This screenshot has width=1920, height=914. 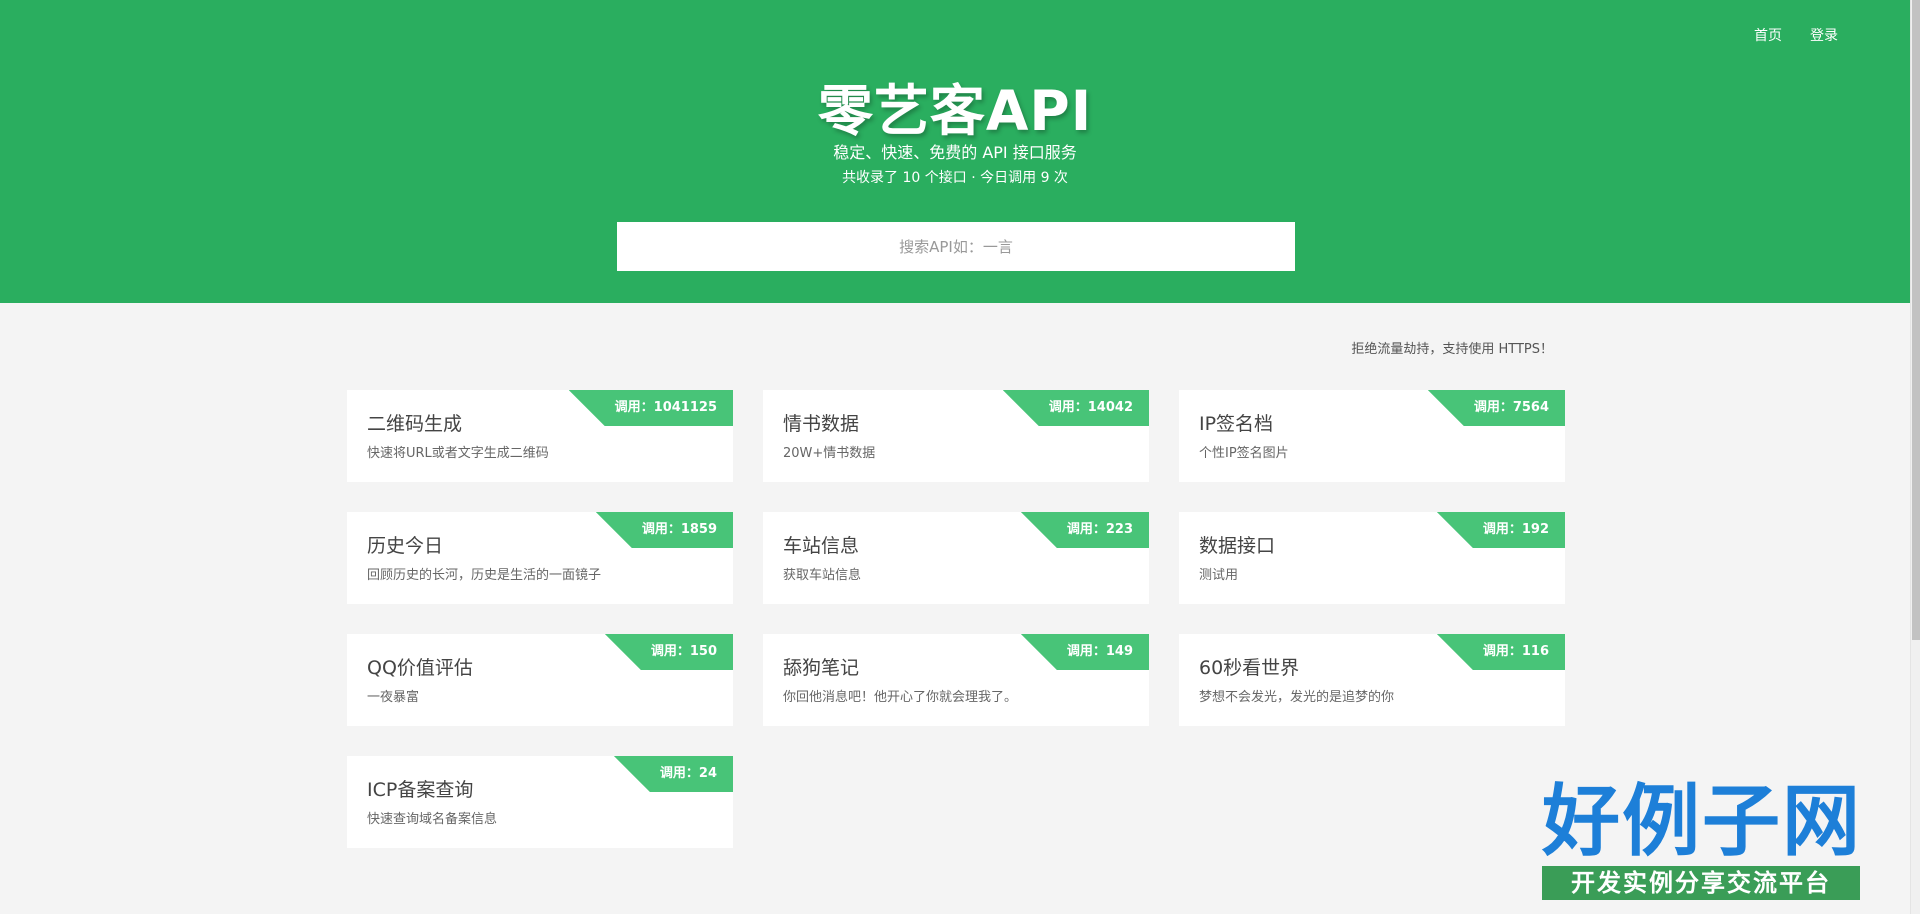 What do you see at coordinates (1496, 408) in the screenshot?
I see `call-count-badge: 调用：7564` at bounding box center [1496, 408].